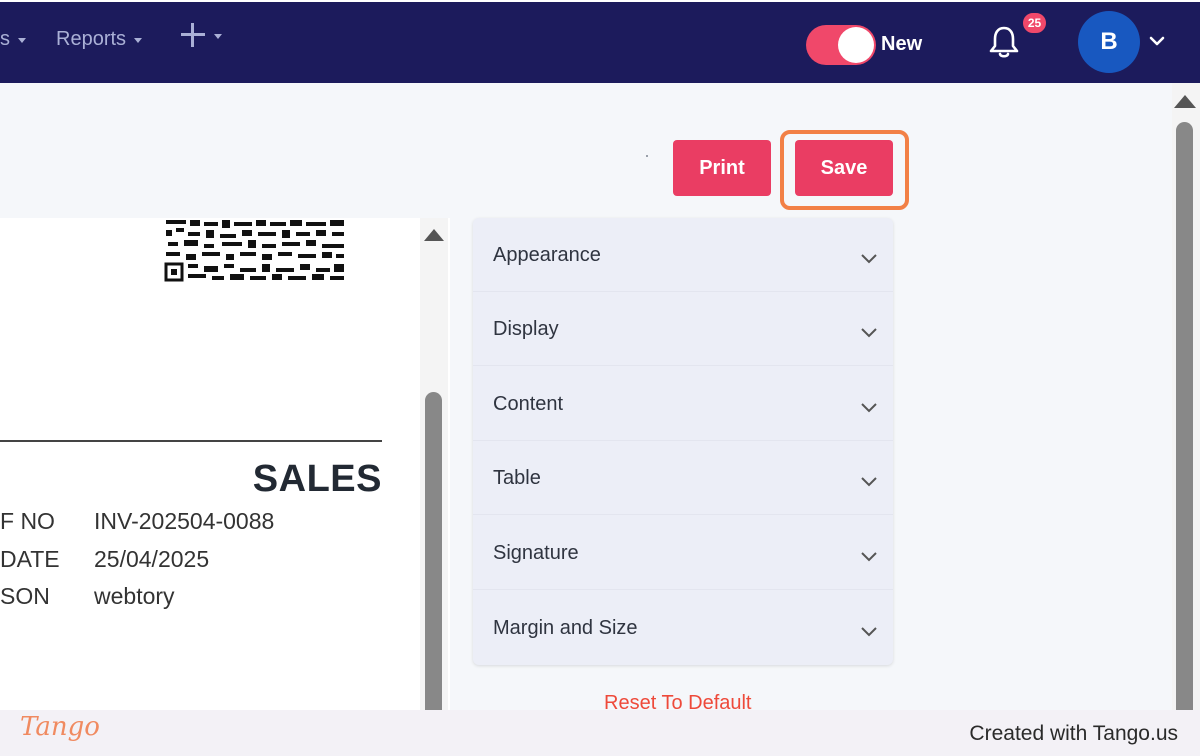 The image size is (1200, 756). I want to click on accordion-label: Signature, so click(536, 553).